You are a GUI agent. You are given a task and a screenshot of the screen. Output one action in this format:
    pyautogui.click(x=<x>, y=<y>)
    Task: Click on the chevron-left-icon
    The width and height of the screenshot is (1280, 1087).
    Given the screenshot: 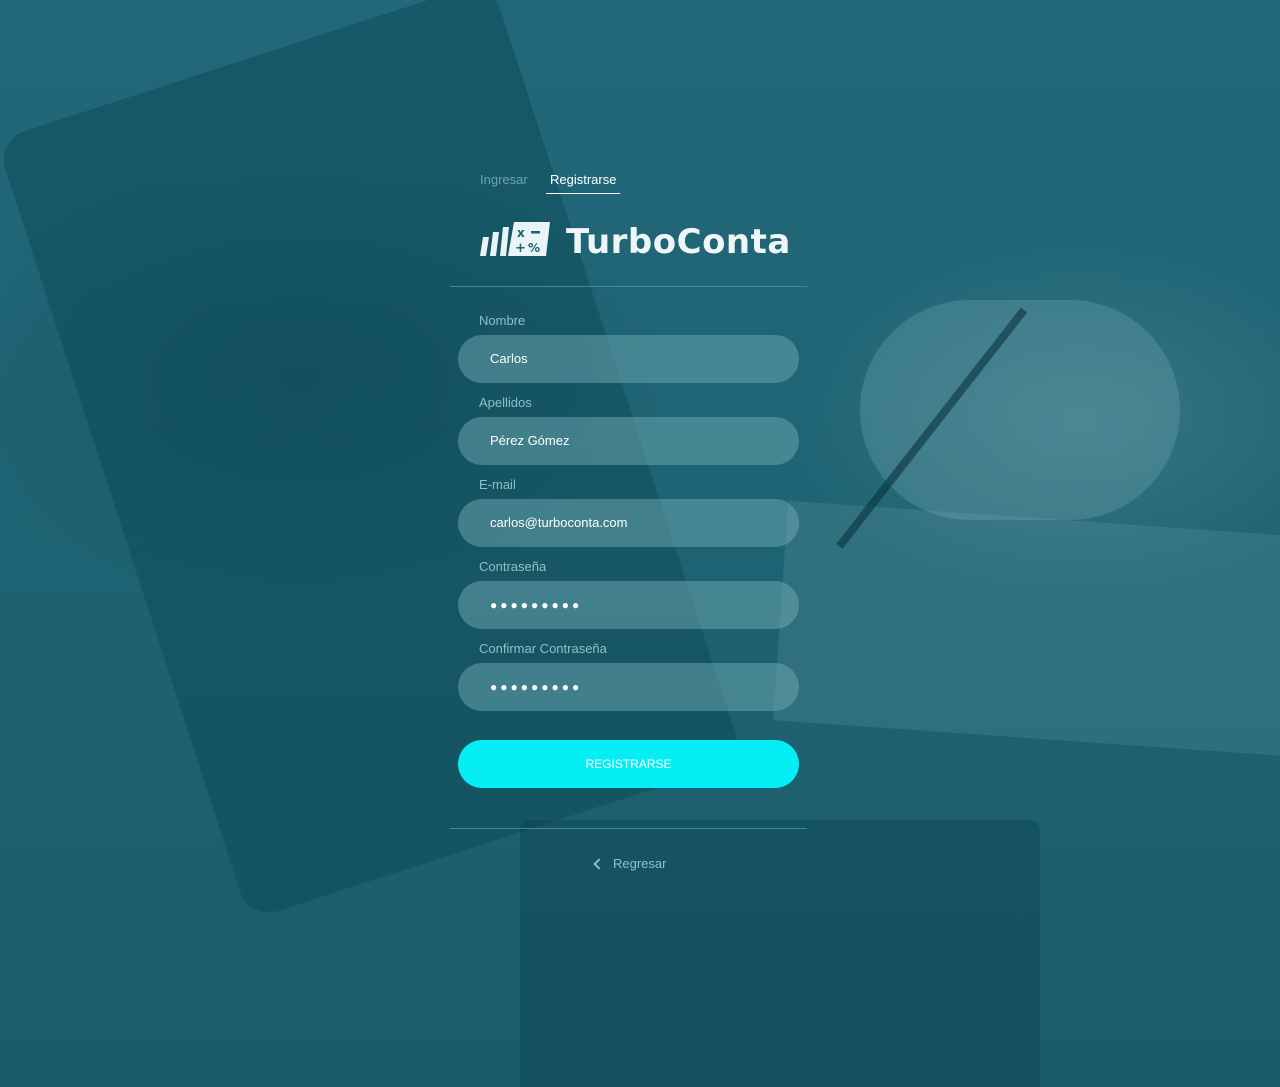 What is the action you would take?
    pyautogui.click(x=599, y=863)
    